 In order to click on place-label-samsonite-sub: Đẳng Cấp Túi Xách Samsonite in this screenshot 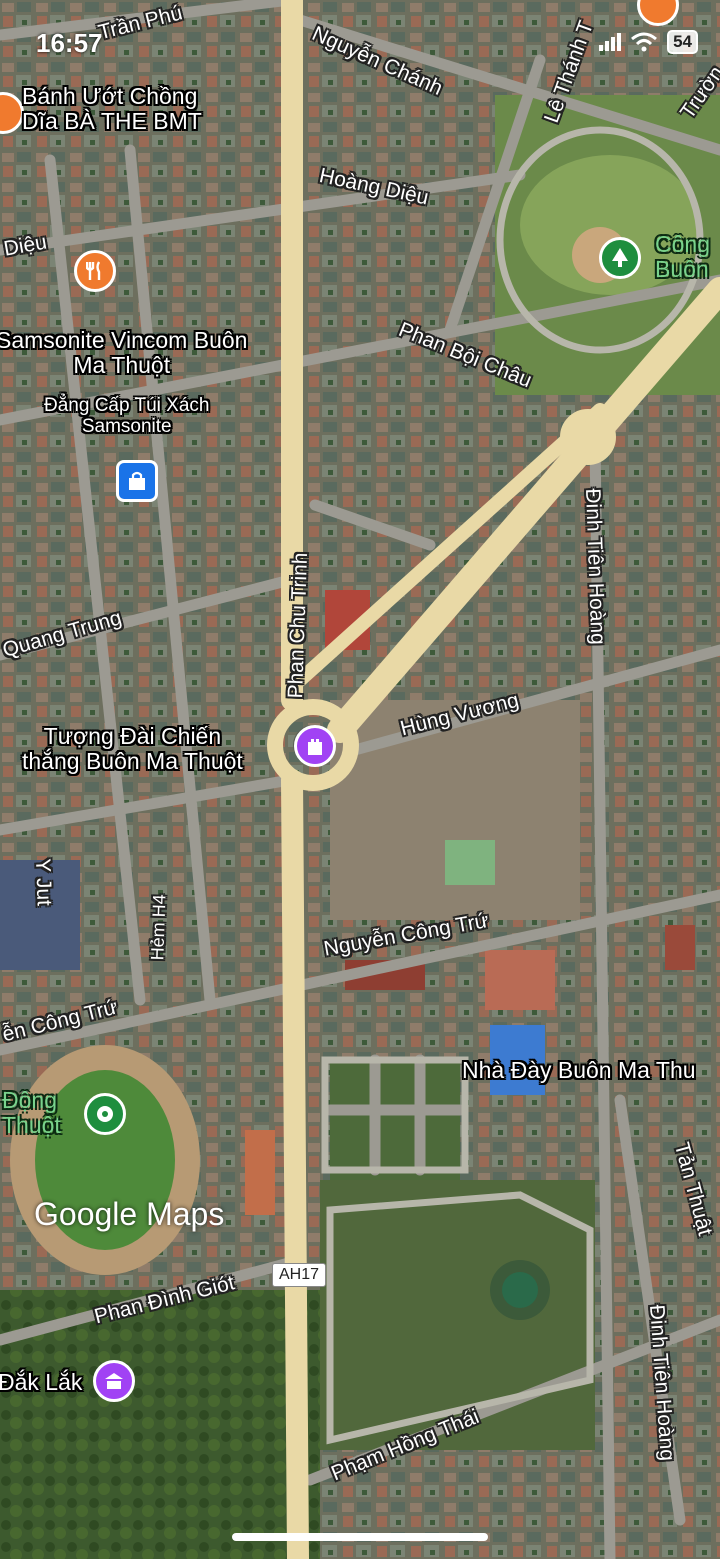, I will do `click(127, 416)`.